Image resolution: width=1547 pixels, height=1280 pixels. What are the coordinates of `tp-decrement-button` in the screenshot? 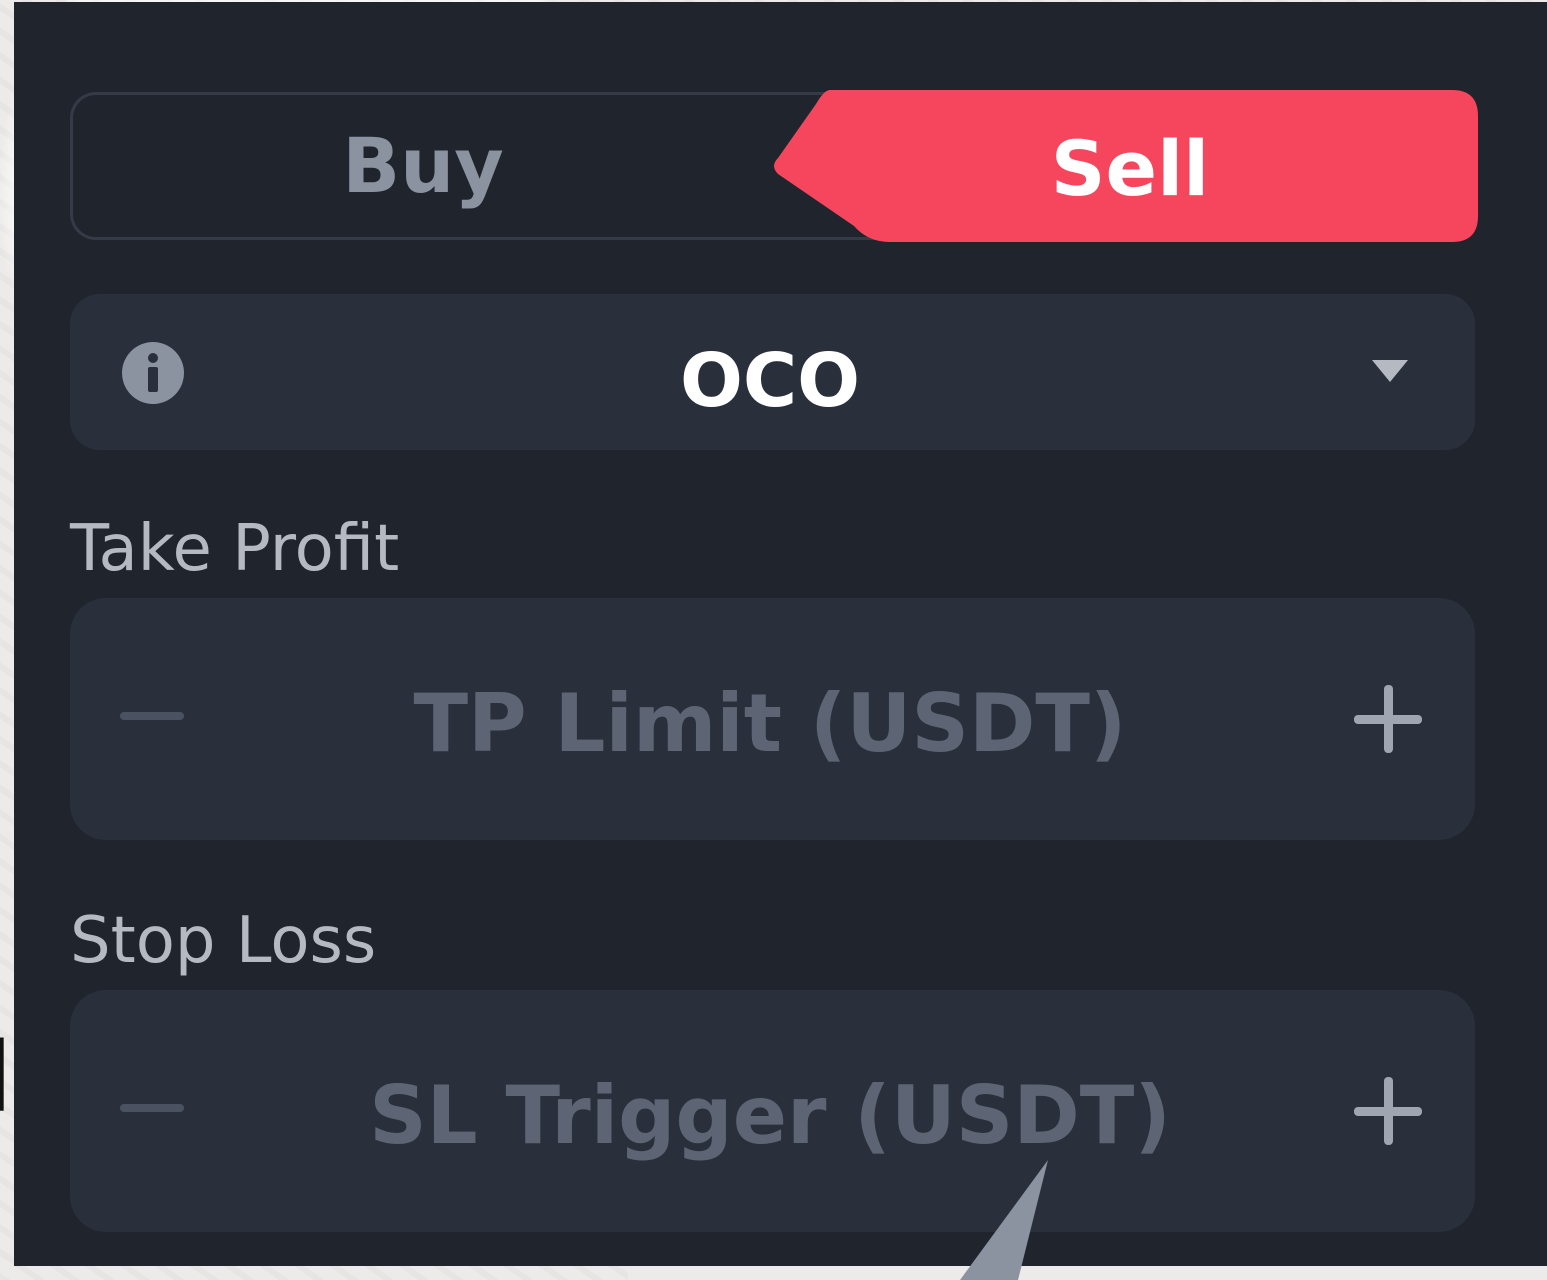 It's located at (160, 718).